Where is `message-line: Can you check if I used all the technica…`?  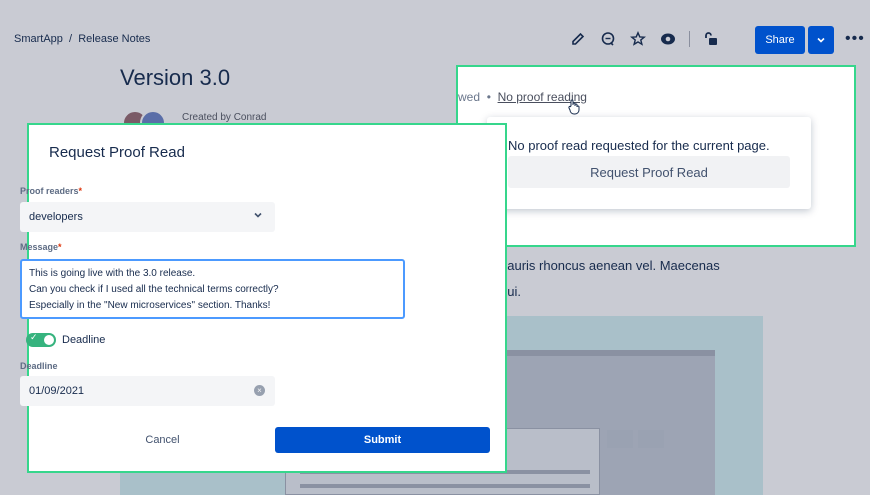 message-line: Can you check if I used all the technica… is located at coordinates (154, 289).